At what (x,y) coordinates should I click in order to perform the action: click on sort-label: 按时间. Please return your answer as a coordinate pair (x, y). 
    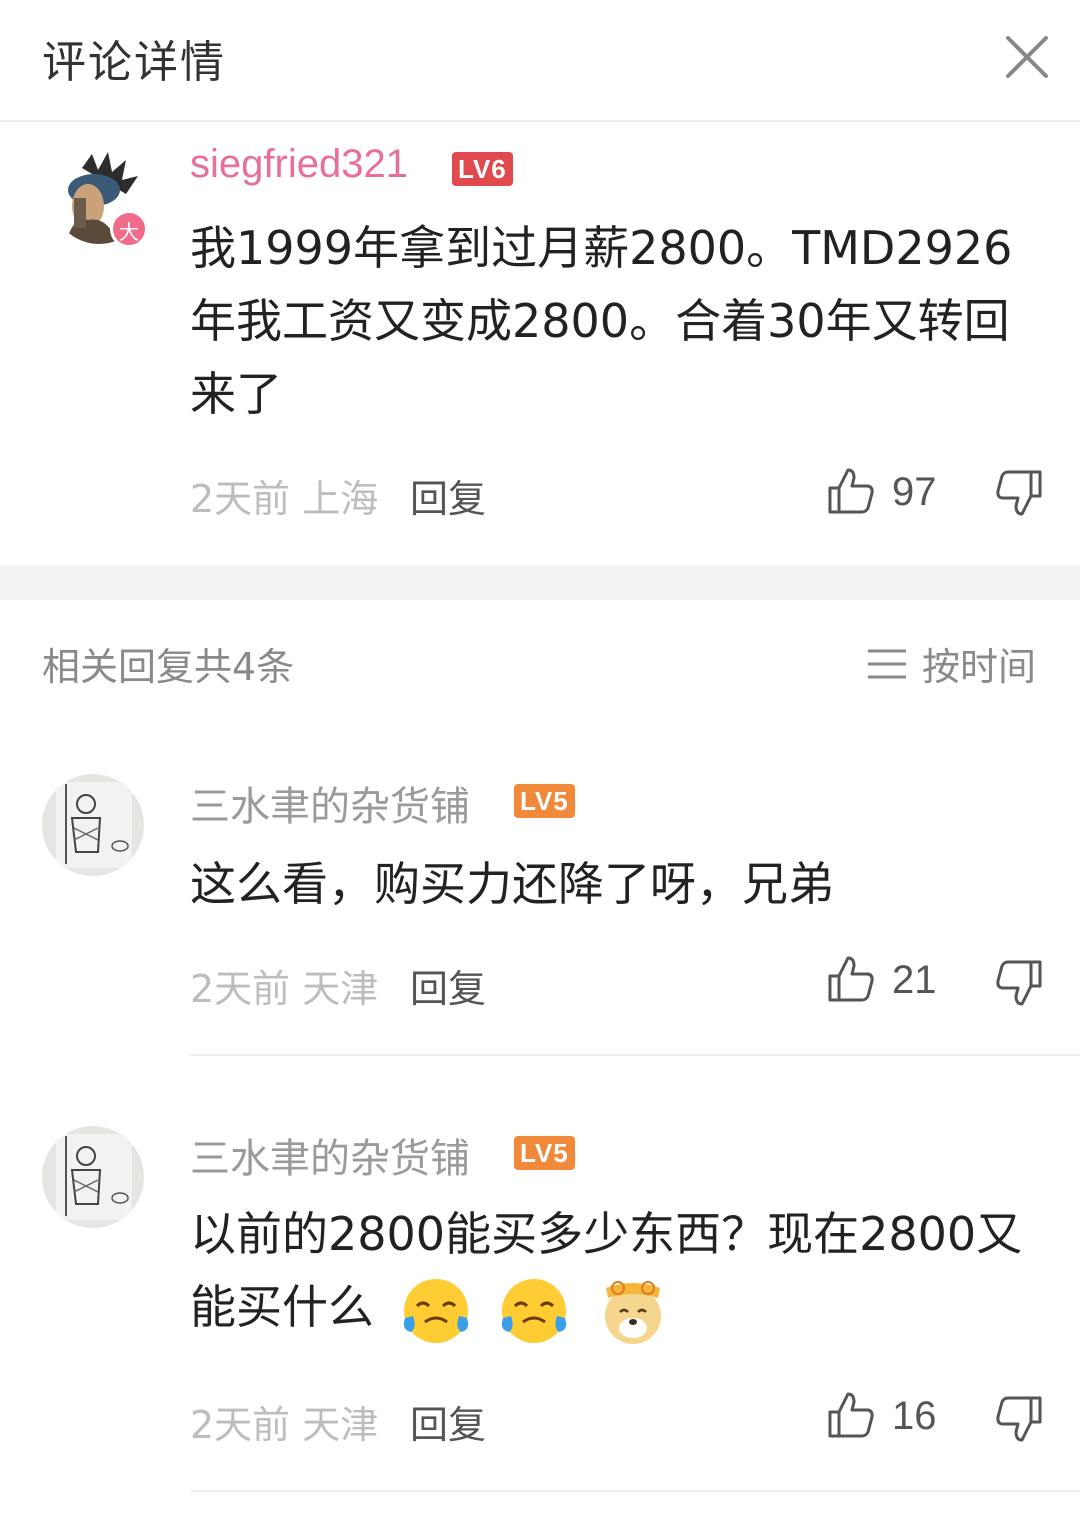
    Looking at the image, I should click on (978, 667).